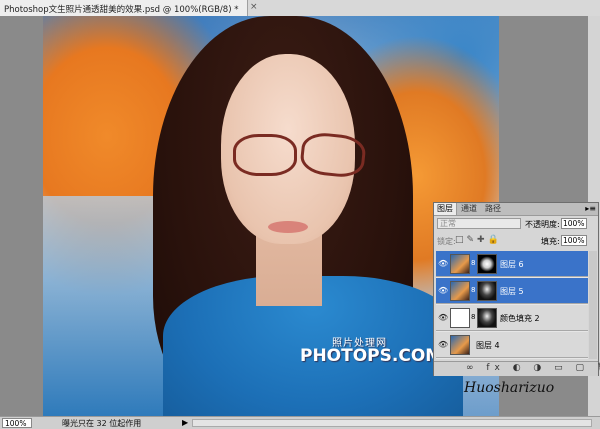 Image resolution: width=600 pixels, height=429 pixels. What do you see at coordinates (446, 241) in the screenshot?
I see `lock-label: 锁定:` at bounding box center [446, 241].